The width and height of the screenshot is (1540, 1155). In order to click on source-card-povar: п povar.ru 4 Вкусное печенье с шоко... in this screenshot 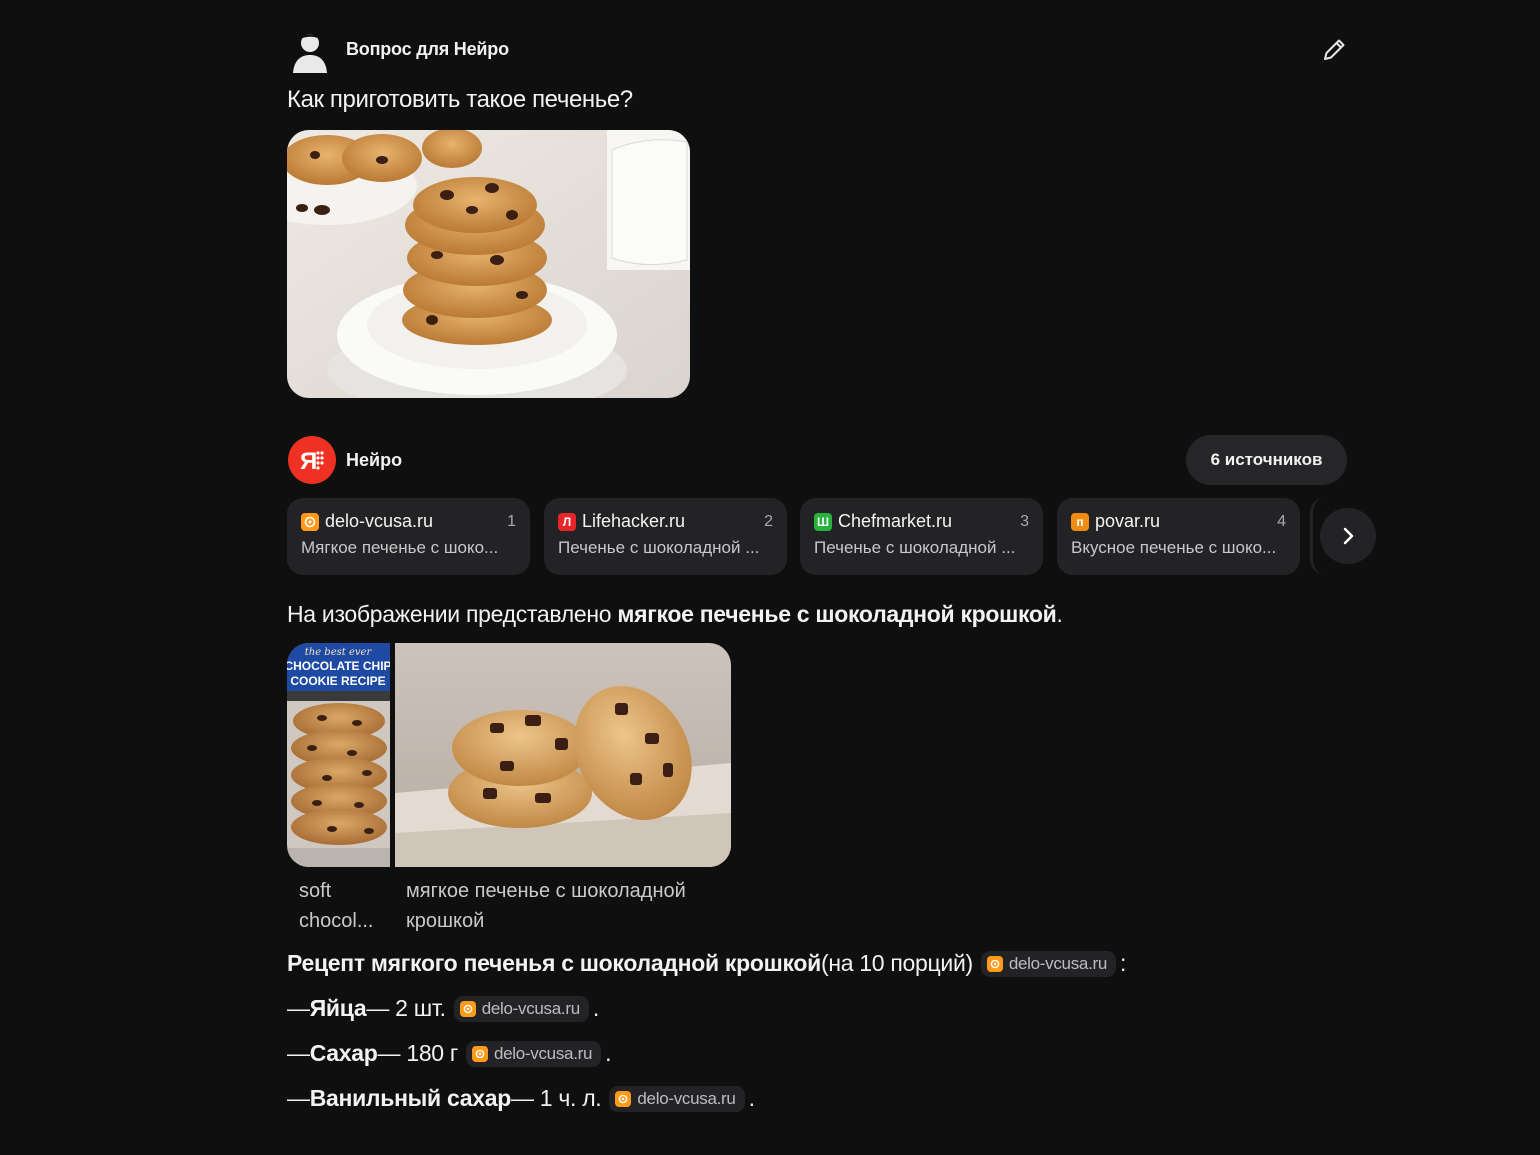, I will do `click(1178, 536)`.